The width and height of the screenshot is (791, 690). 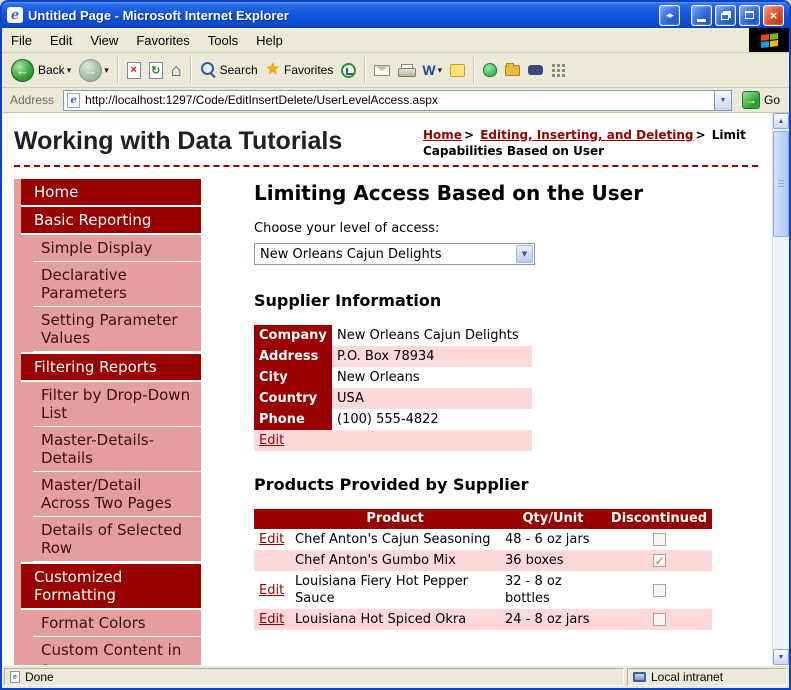 What do you see at coordinates (272, 69) in the screenshot?
I see `favorites-star-icon: ★` at bounding box center [272, 69].